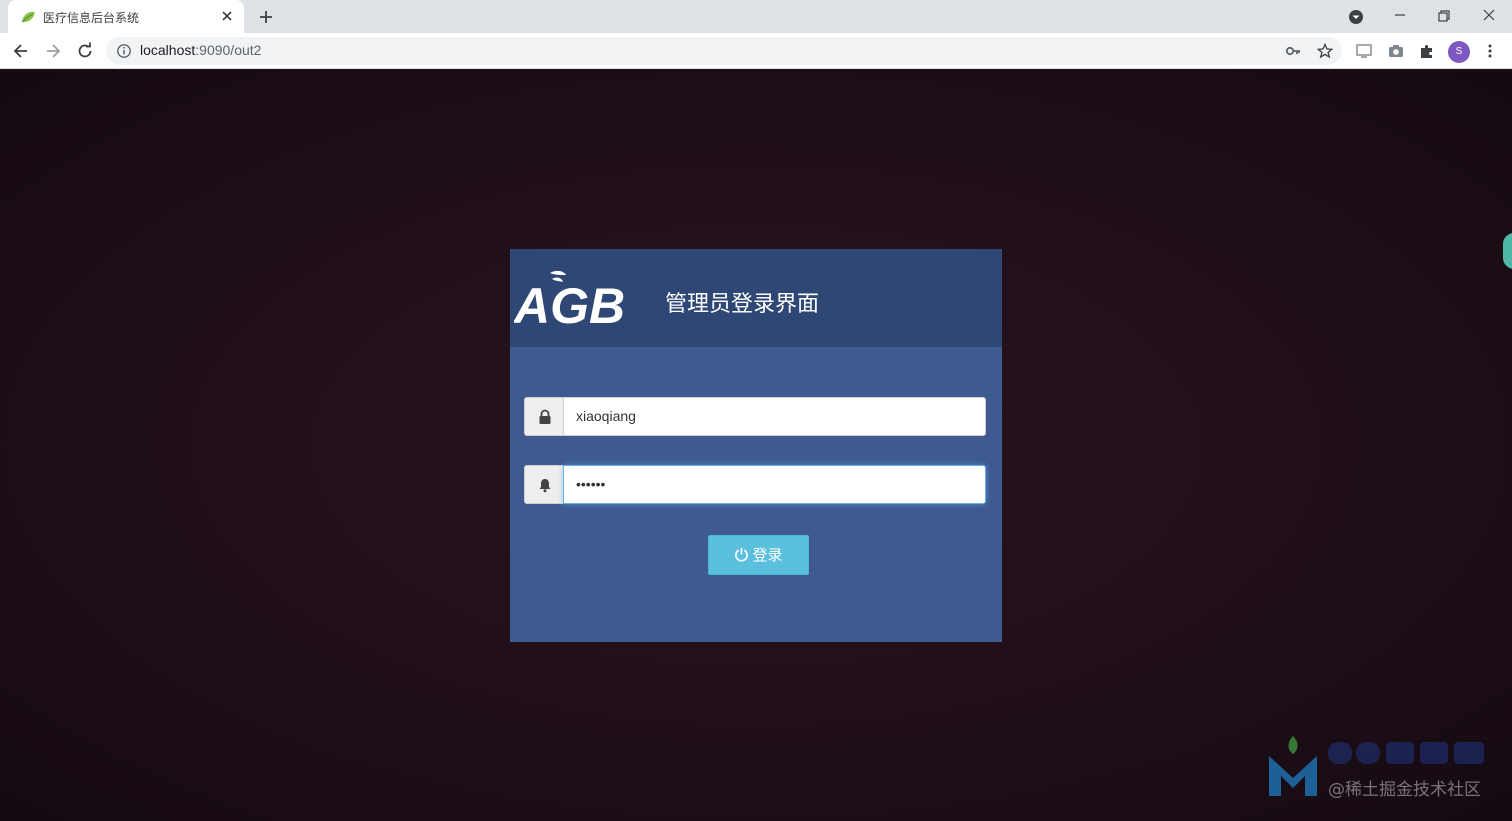 The image size is (1512, 821). Describe the element at coordinates (1444, 16) in the screenshot. I see `restore-icon` at that location.